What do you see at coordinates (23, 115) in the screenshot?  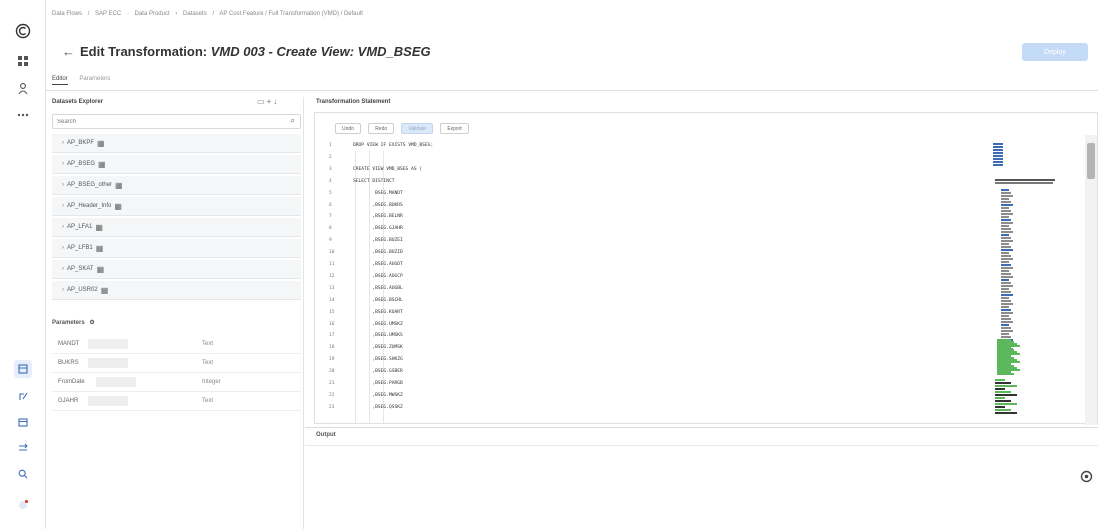 I see `more-icon` at bounding box center [23, 115].